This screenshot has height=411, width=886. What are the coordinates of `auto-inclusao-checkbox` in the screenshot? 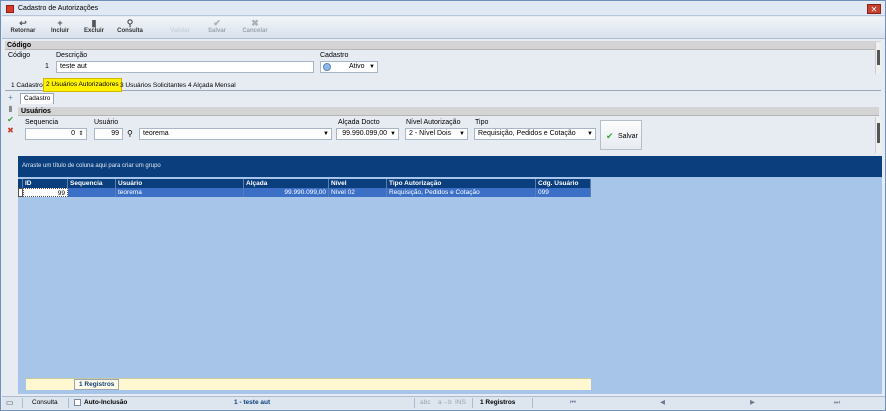 It's located at (77, 402).